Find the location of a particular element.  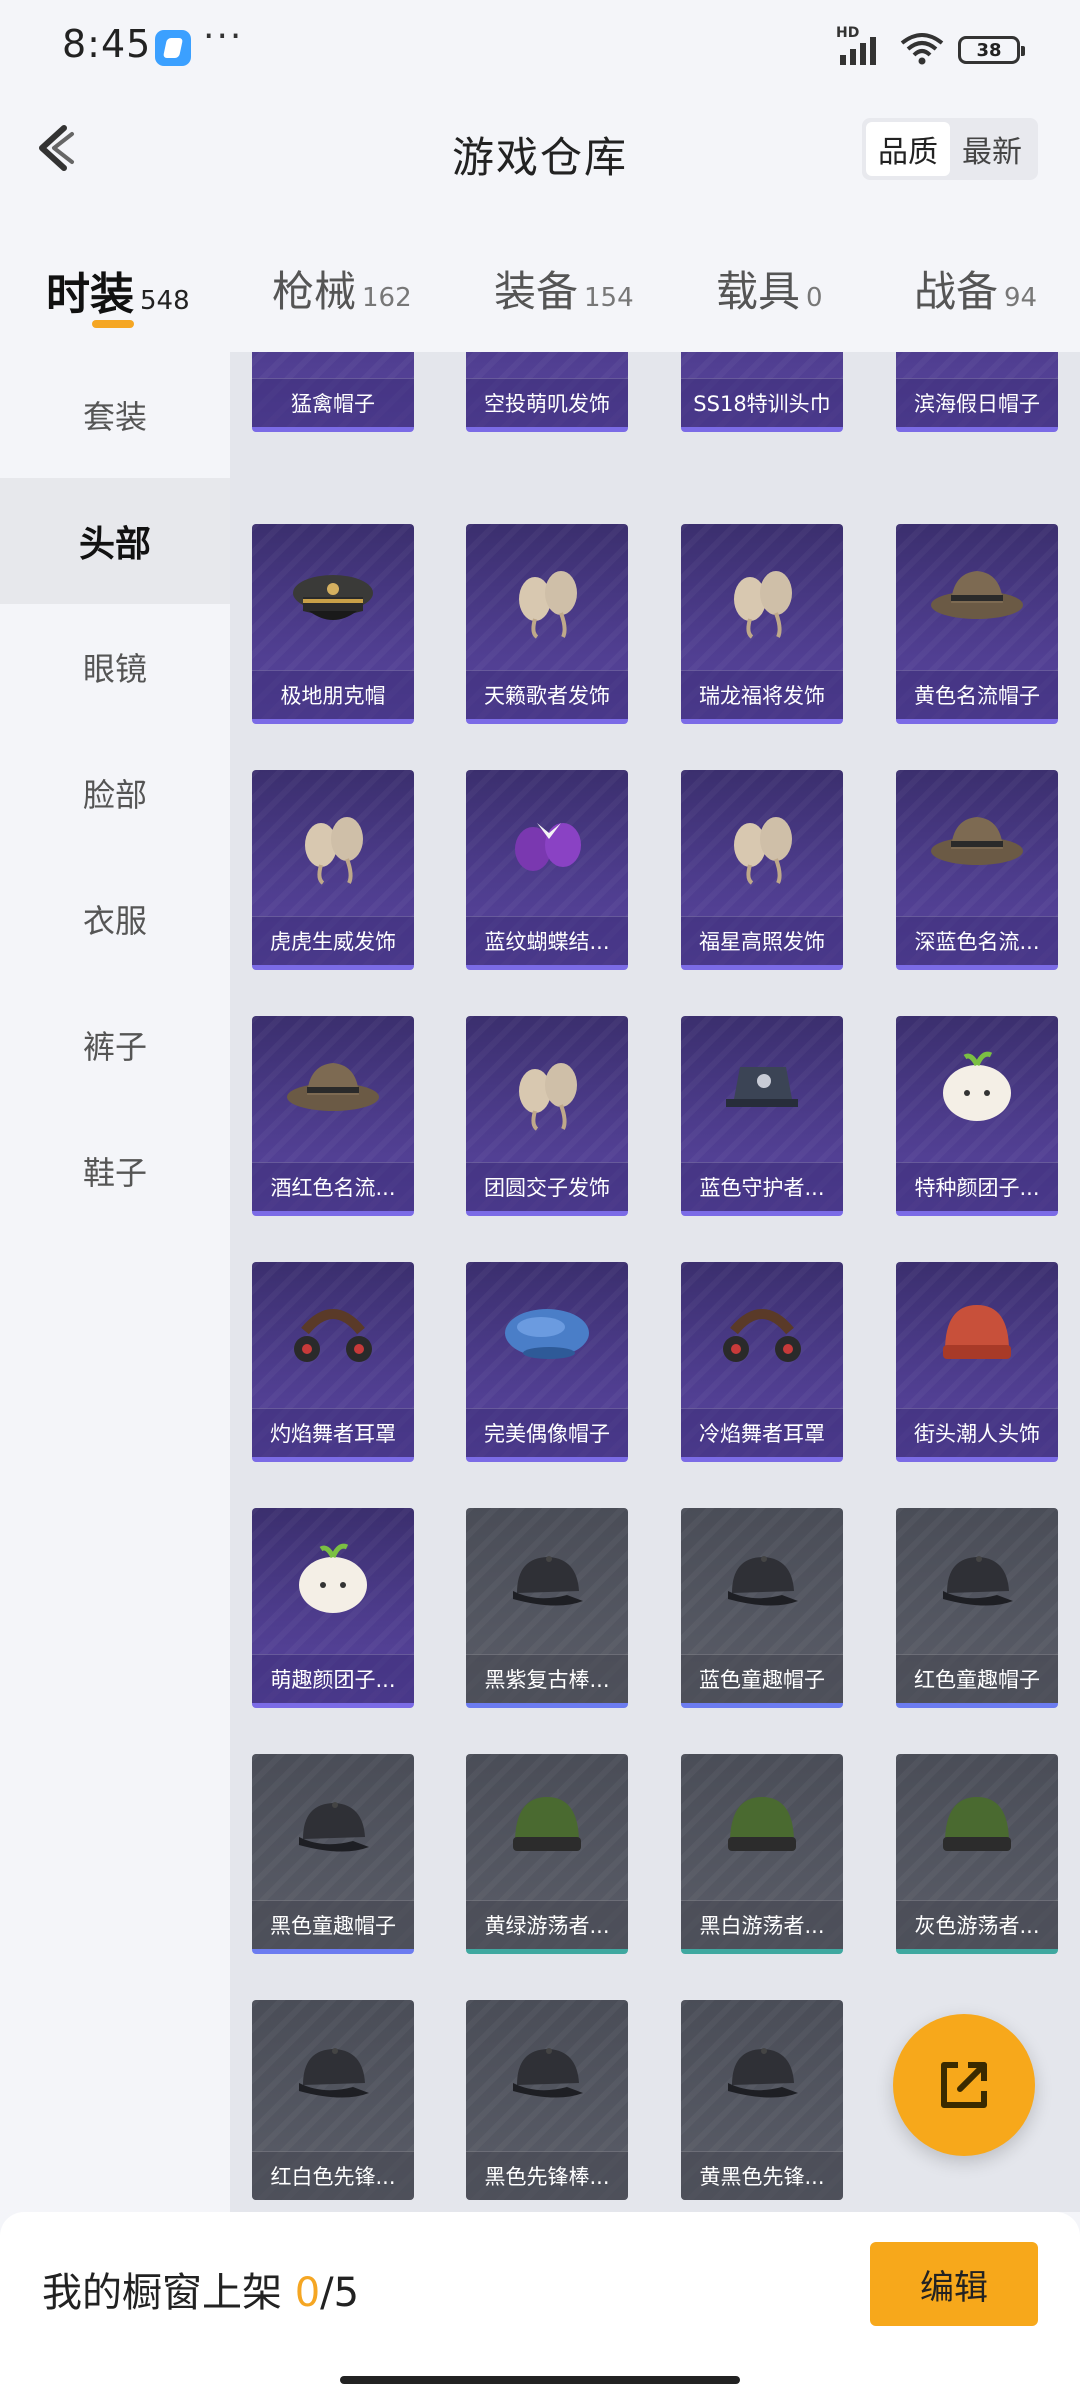

item-card: 红色童趣帽子 is located at coordinates (977, 1608).